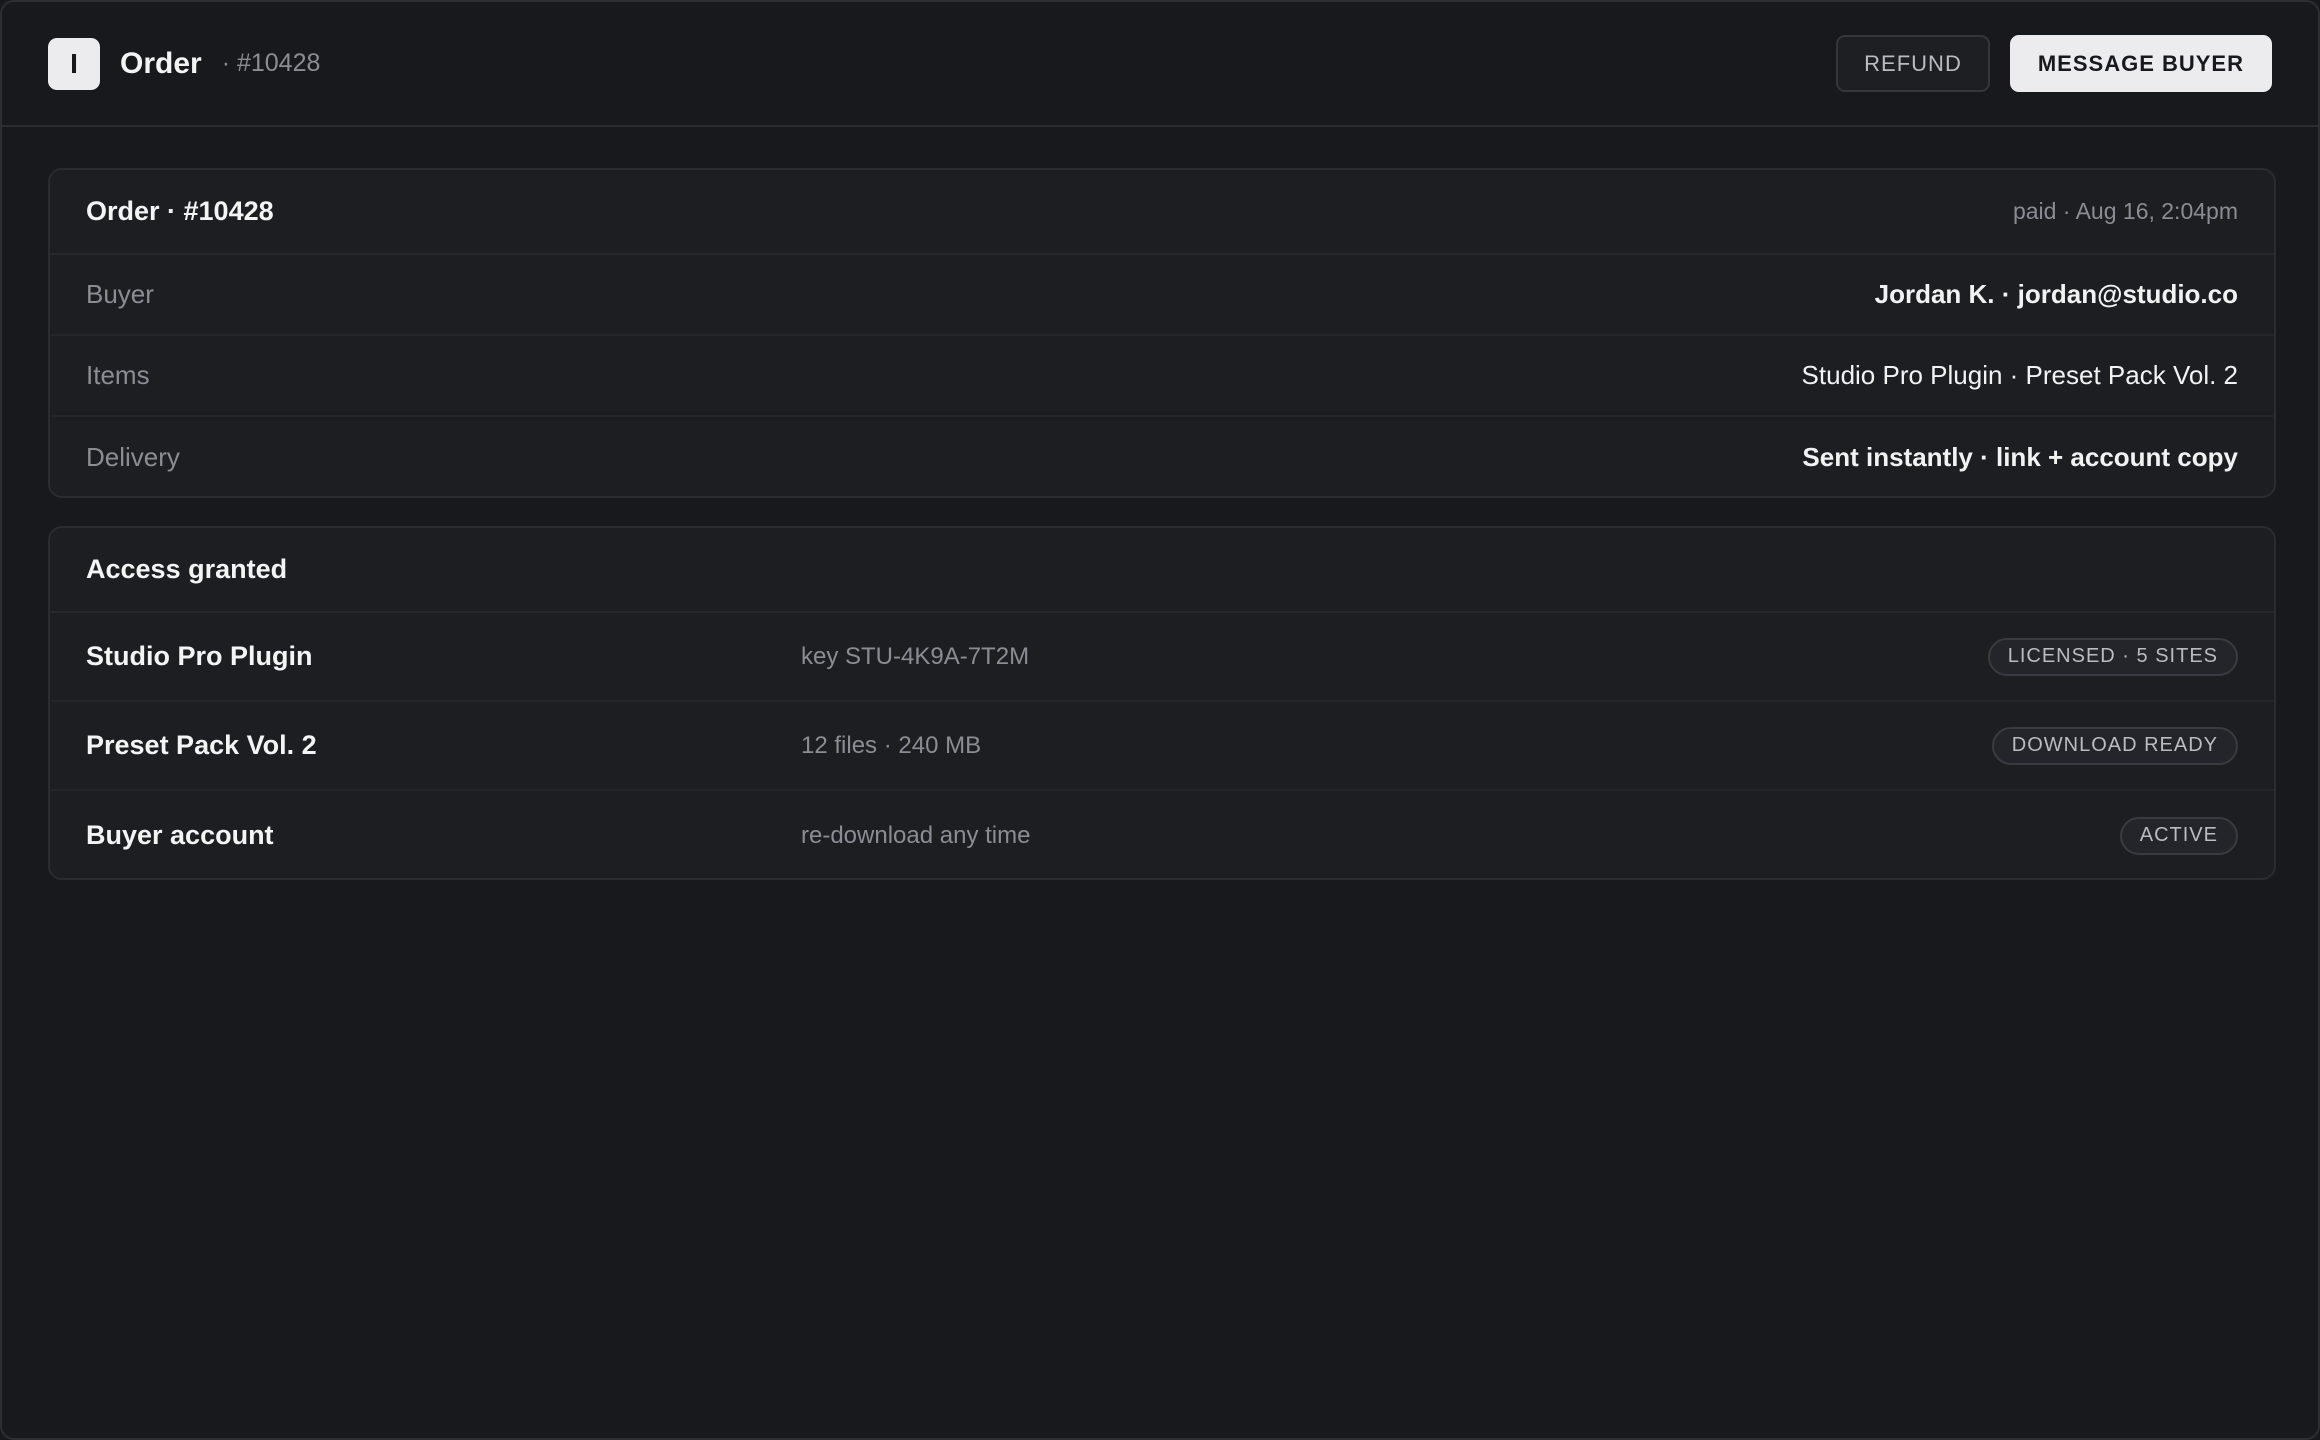  What do you see at coordinates (2140, 63) in the screenshot?
I see `message-buyer-button: MESSAGE BUYER` at bounding box center [2140, 63].